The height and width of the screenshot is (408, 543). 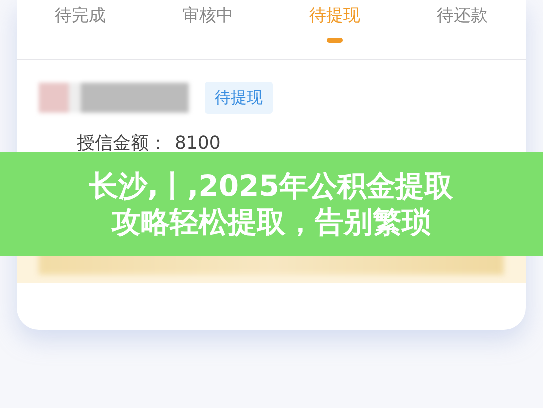 I want to click on tab: 待完成, so click(x=80, y=29).